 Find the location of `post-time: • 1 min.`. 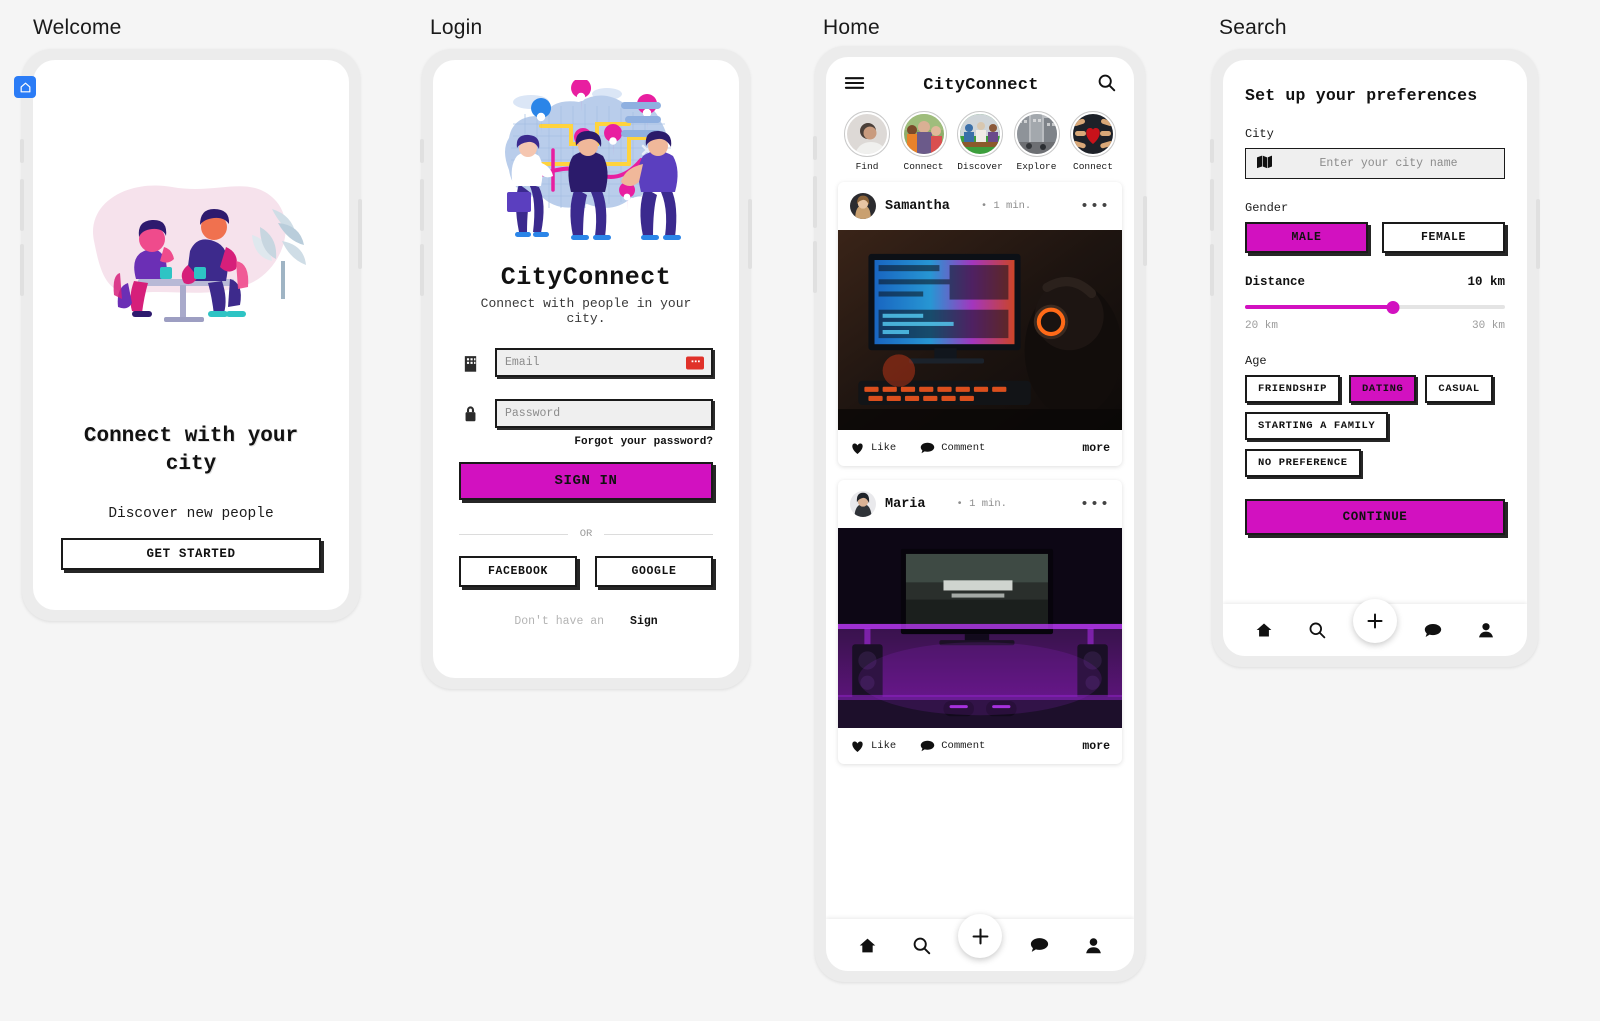

post-time: • 1 min. is located at coordinates (981, 504).